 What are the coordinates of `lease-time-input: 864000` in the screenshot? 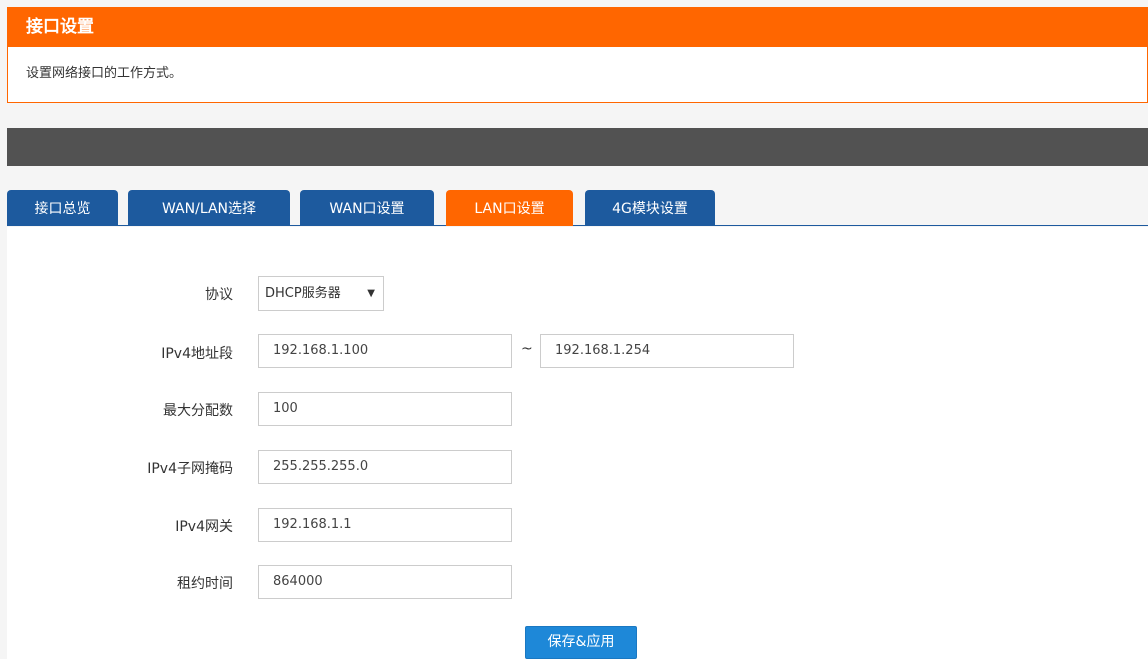 It's located at (385, 582).